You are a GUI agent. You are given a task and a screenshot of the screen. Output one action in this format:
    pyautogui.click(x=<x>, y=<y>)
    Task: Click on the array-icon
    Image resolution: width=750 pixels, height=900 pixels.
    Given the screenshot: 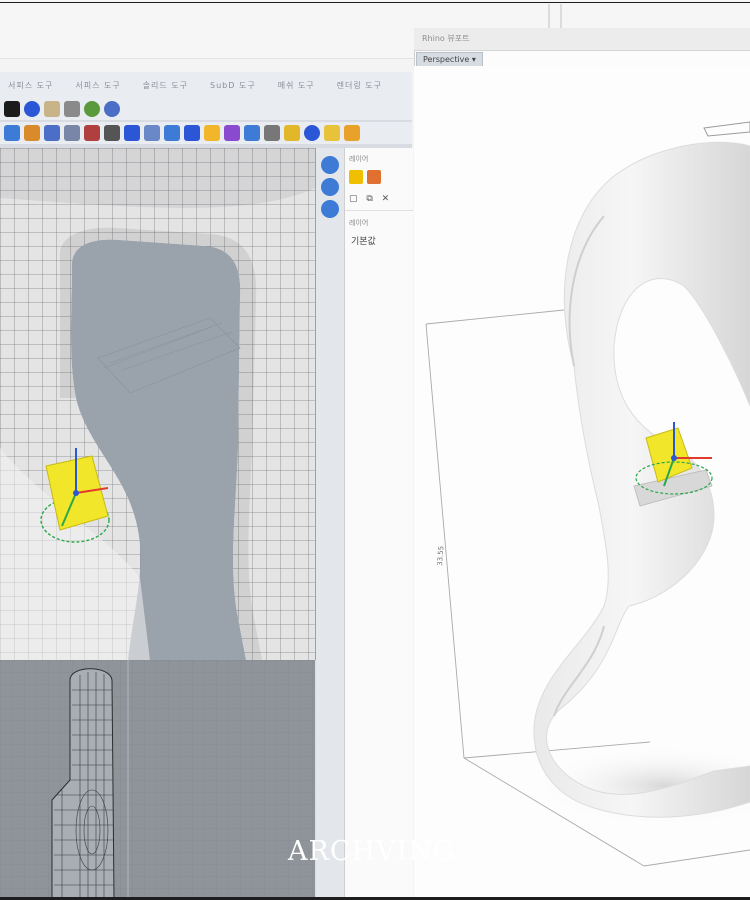 What is the action you would take?
    pyautogui.click(x=272, y=133)
    